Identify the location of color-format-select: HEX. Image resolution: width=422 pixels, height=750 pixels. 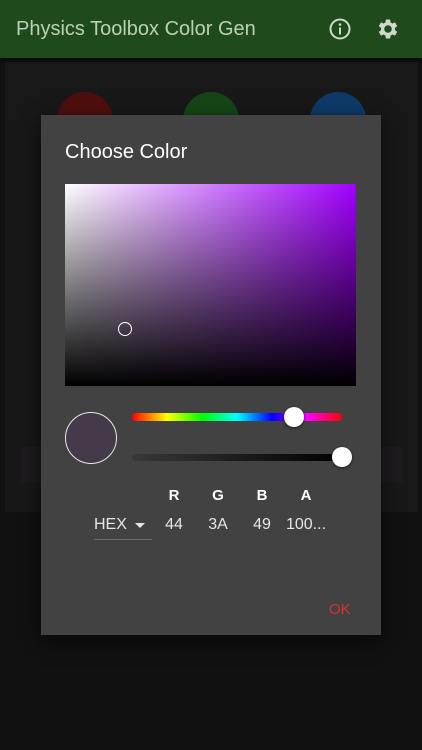
(123, 525).